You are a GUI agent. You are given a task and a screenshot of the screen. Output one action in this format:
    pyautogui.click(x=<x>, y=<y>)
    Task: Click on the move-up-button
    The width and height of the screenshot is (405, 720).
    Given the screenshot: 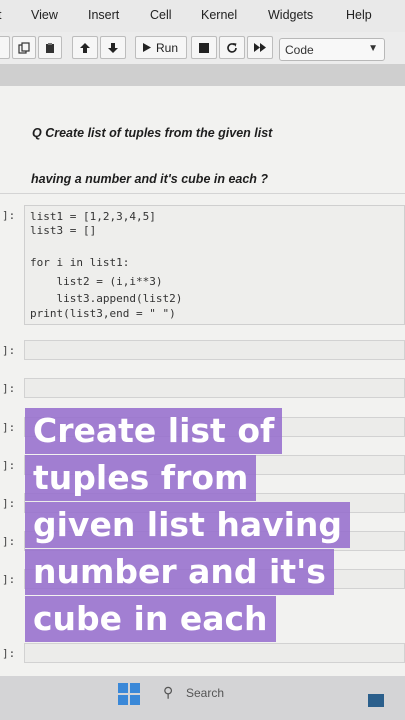 What is the action you would take?
    pyautogui.click(x=85, y=47)
    